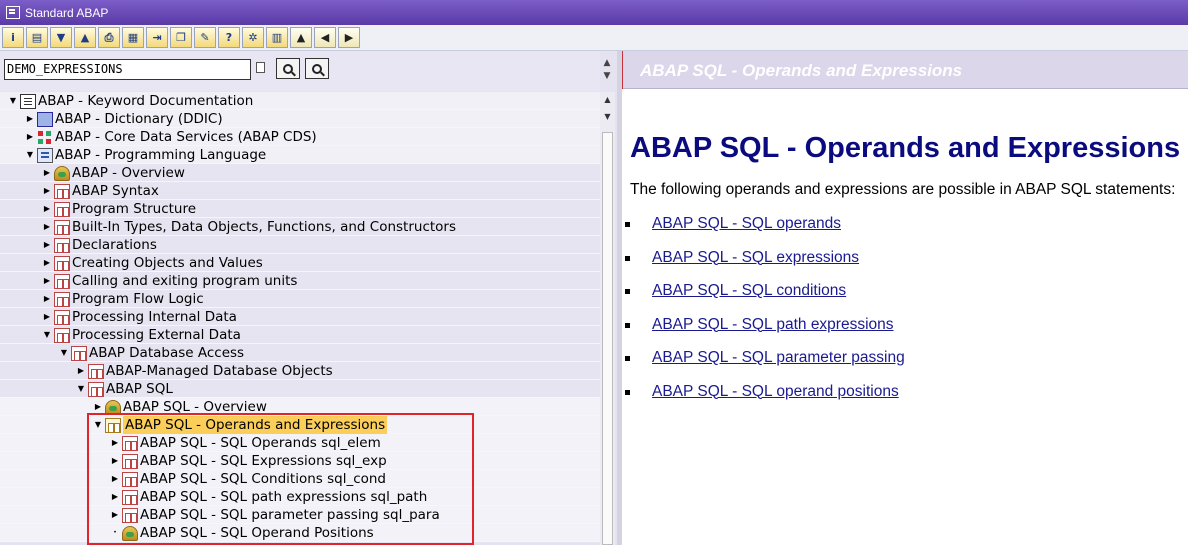  Describe the element at coordinates (253, 37) in the screenshot. I see `gear-icon: ✲` at that location.